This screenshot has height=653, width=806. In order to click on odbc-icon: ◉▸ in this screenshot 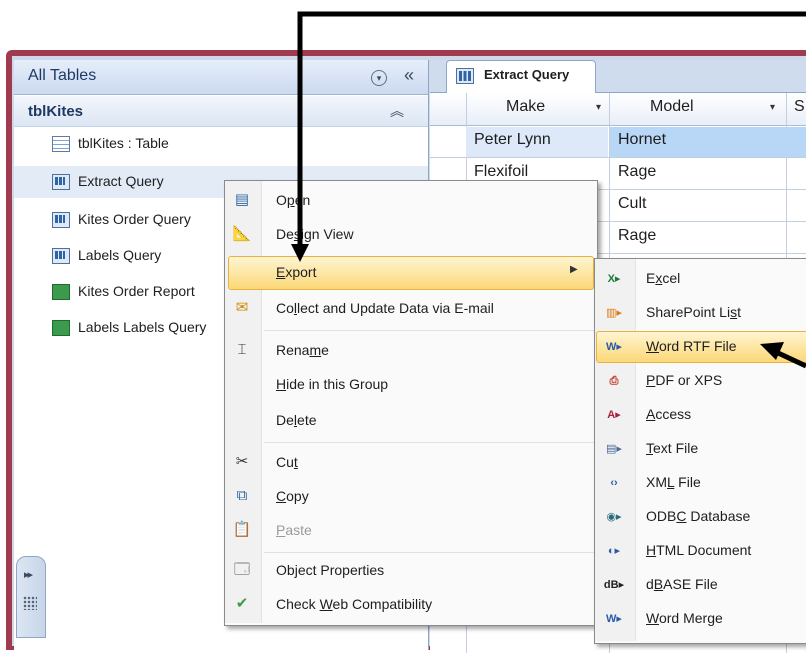, I will do `click(614, 517)`.